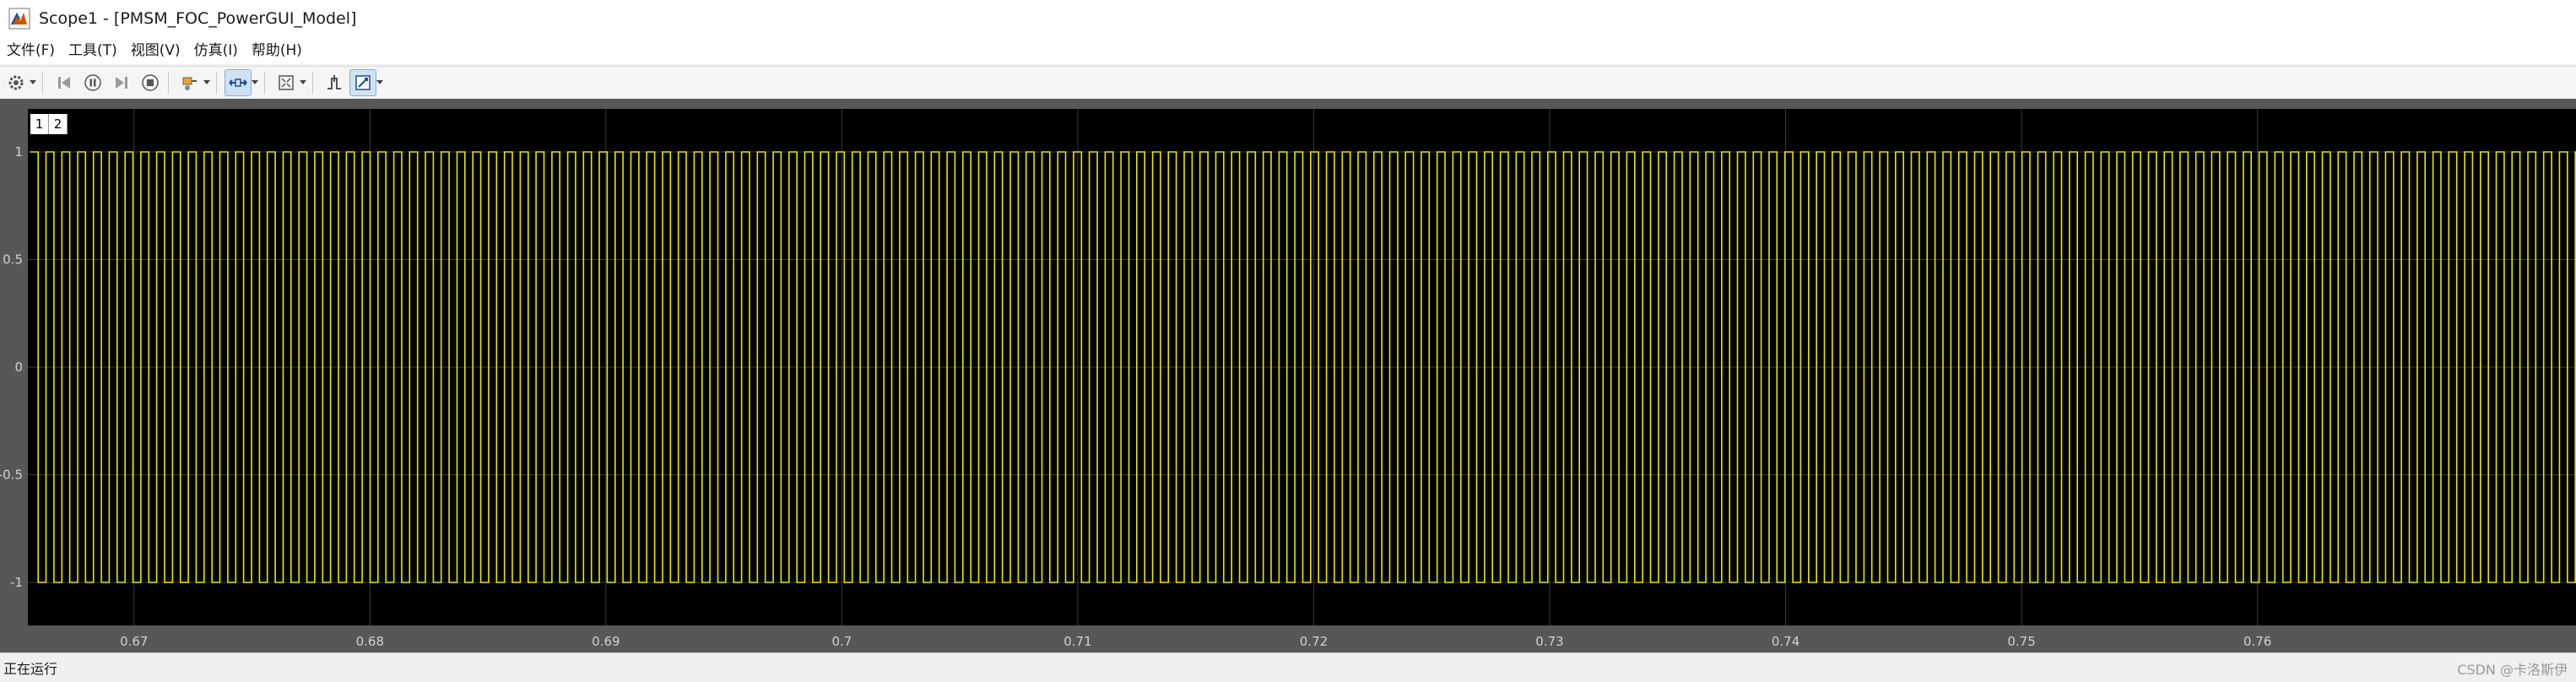 The image size is (2576, 682). I want to click on x-tick-label: 0.72, so click(1314, 641).